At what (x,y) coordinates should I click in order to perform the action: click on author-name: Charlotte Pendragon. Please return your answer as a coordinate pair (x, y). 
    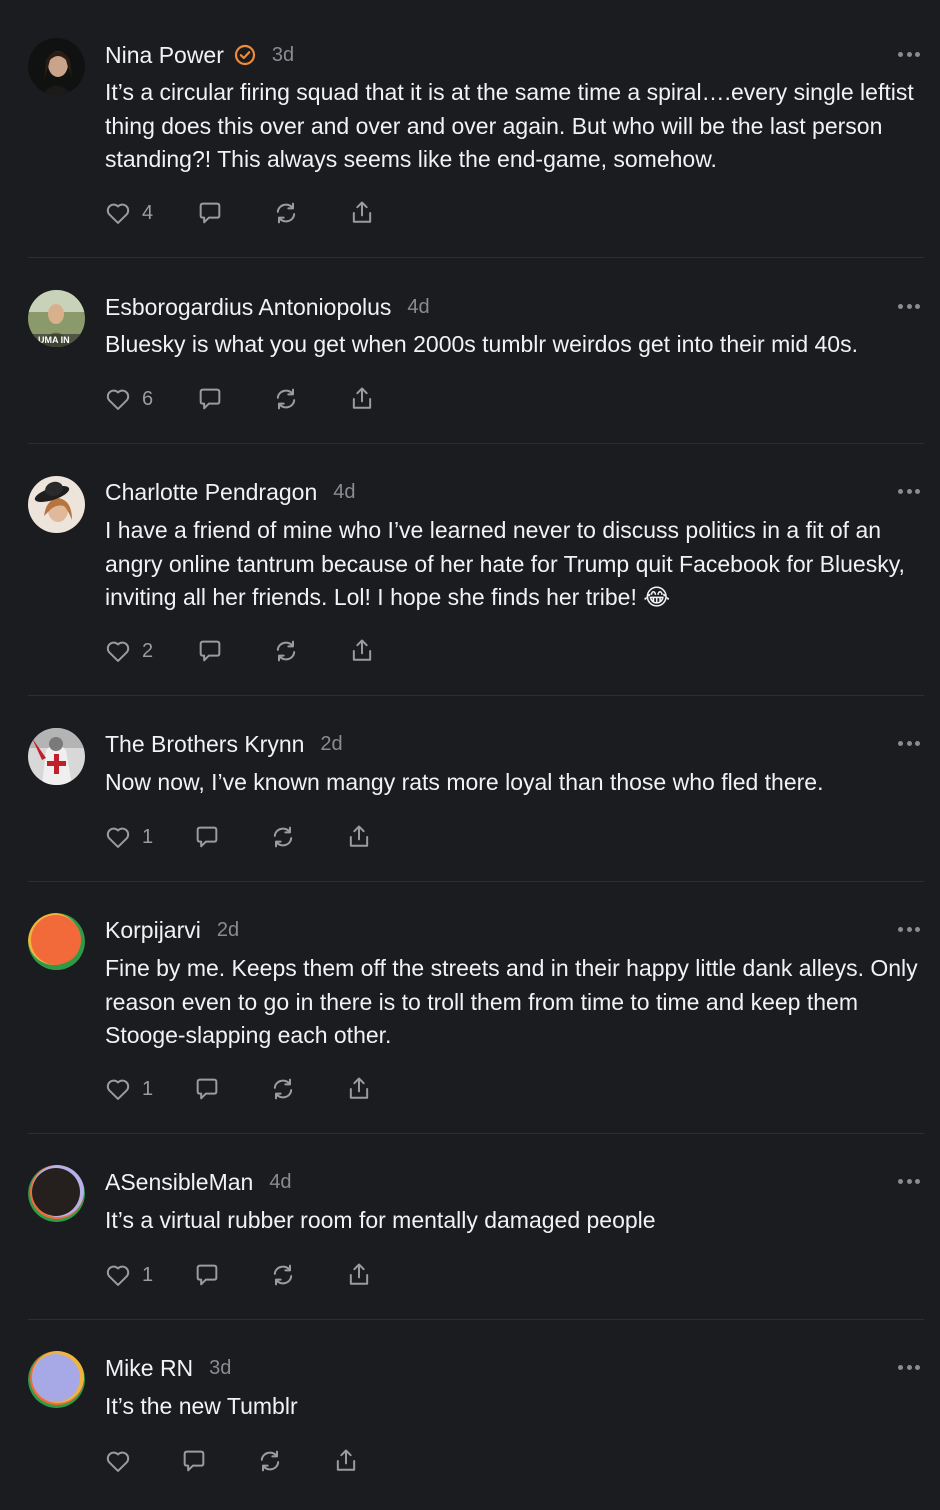
    Looking at the image, I should click on (211, 492).